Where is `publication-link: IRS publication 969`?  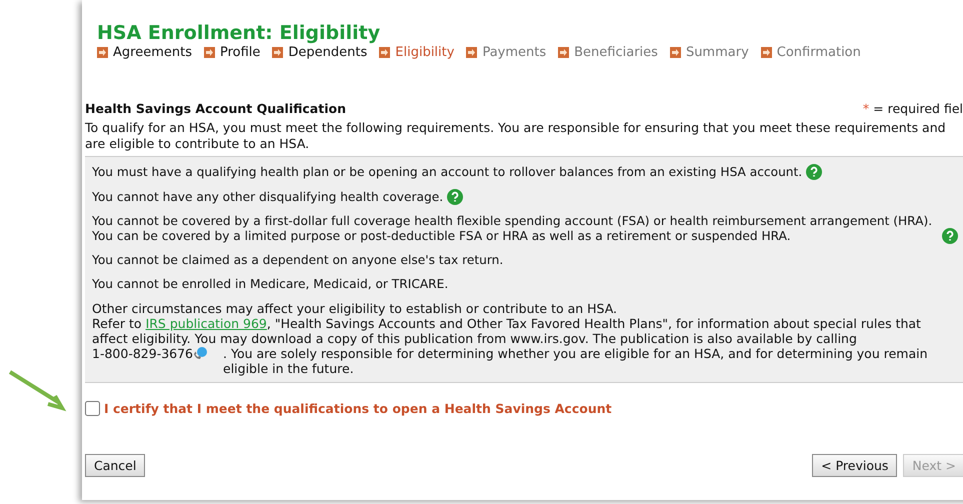
publication-link: IRS publication 969 is located at coordinates (206, 323).